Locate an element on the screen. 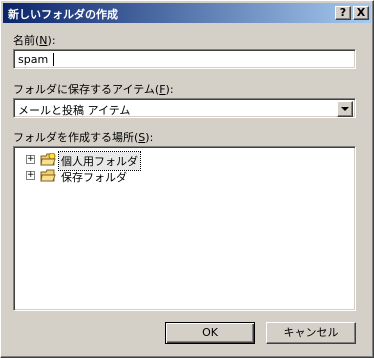 This screenshot has height=358, width=374. help-button: ? is located at coordinates (343, 13).